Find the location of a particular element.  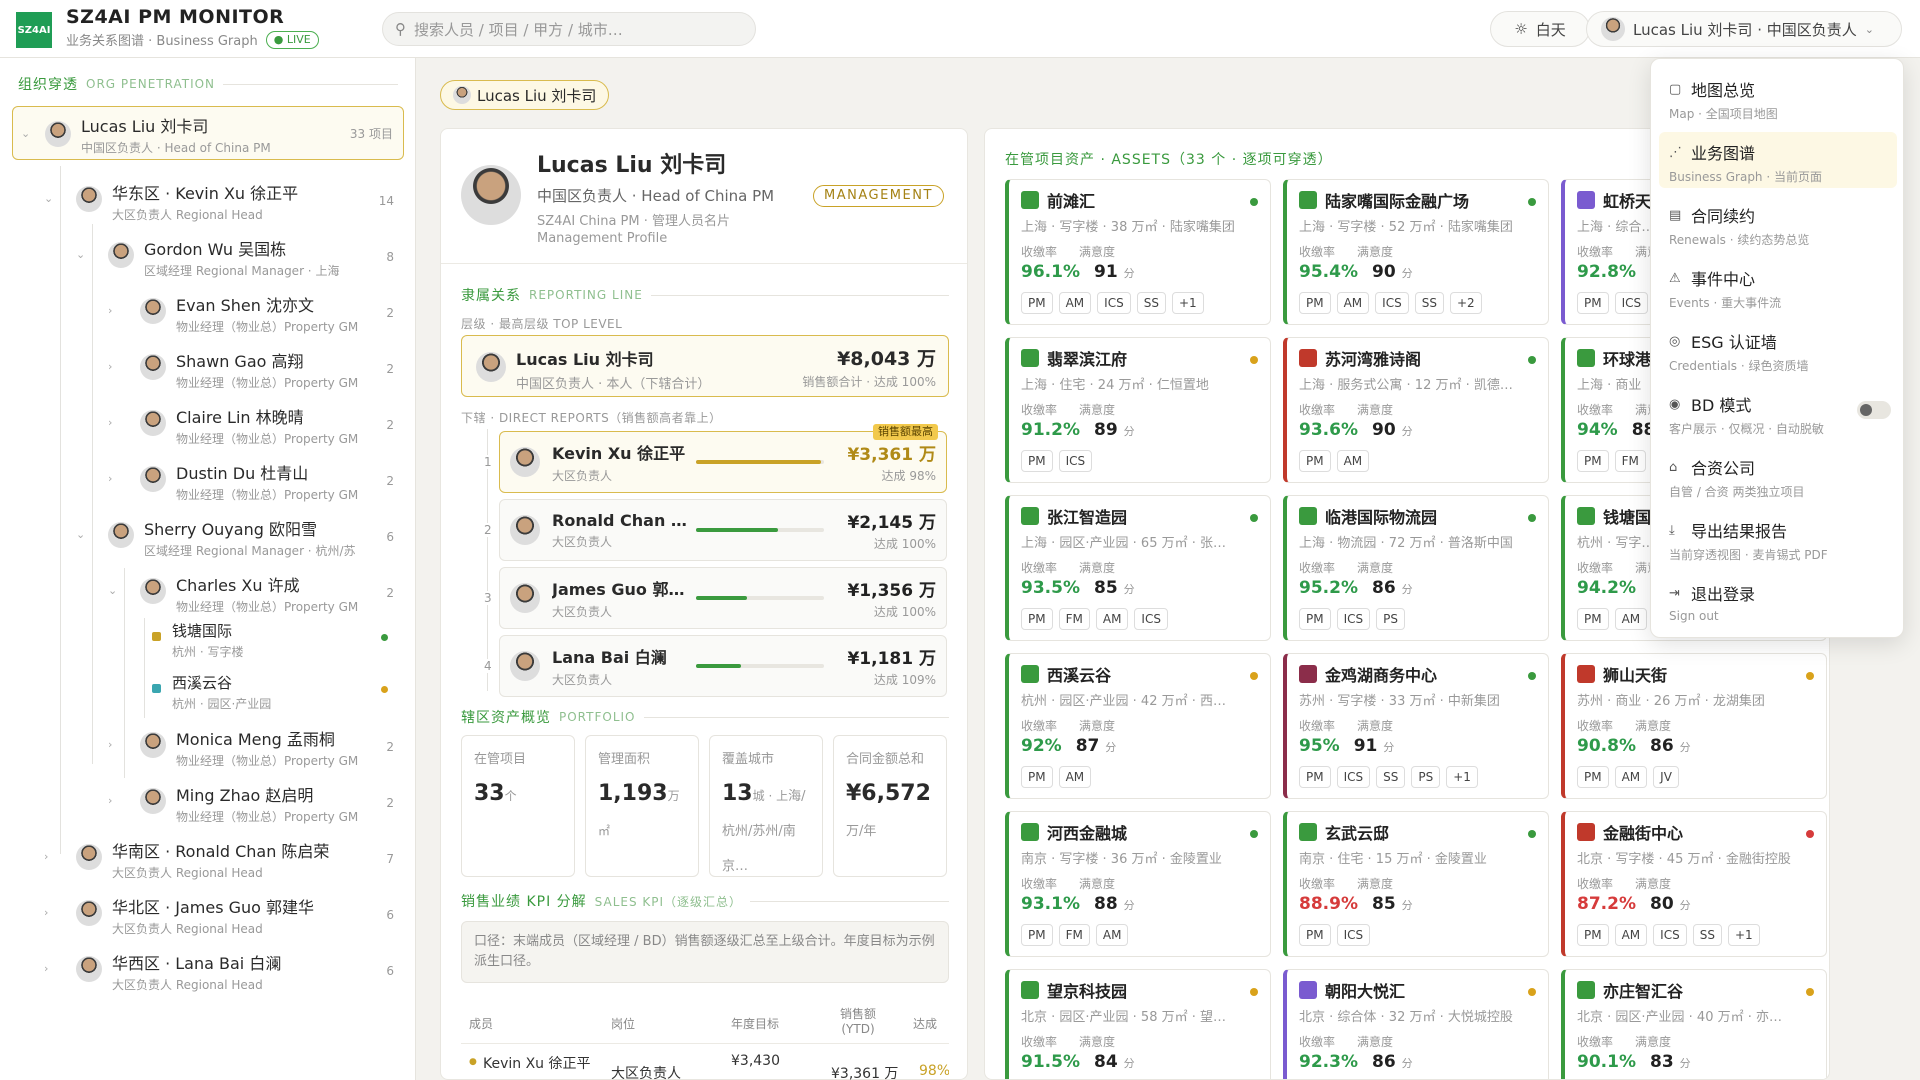

menu-item: ▤ 合同续约 Renewals · 续约态势总览 is located at coordinates (1778, 223).